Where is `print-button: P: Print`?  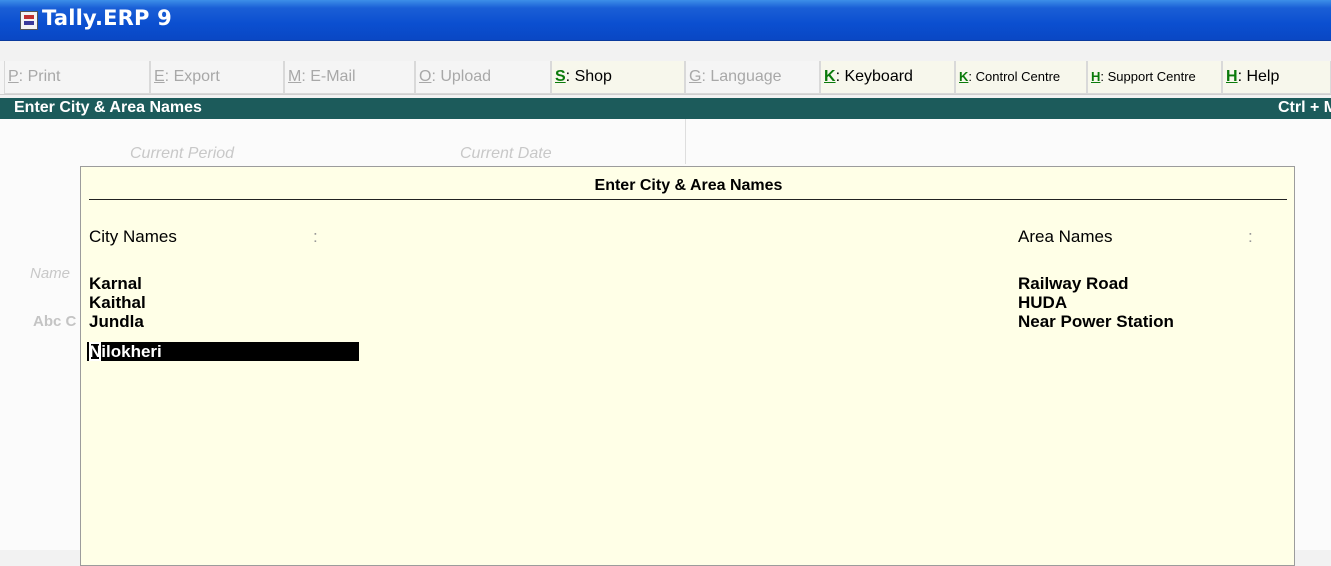 print-button: P: Print is located at coordinates (77, 77).